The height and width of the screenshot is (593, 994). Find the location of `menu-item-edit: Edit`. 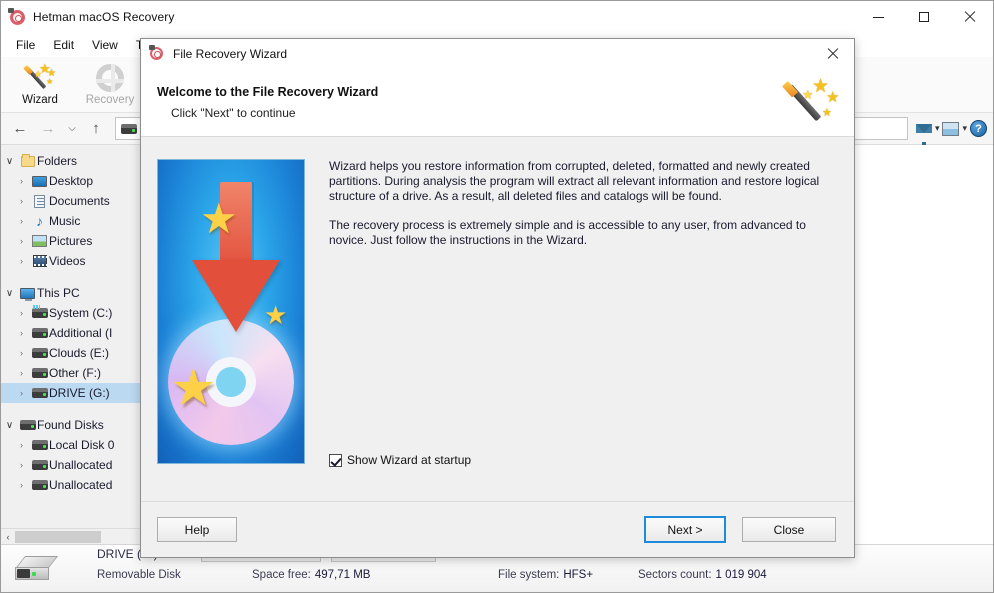

menu-item-edit: Edit is located at coordinates (63, 45).